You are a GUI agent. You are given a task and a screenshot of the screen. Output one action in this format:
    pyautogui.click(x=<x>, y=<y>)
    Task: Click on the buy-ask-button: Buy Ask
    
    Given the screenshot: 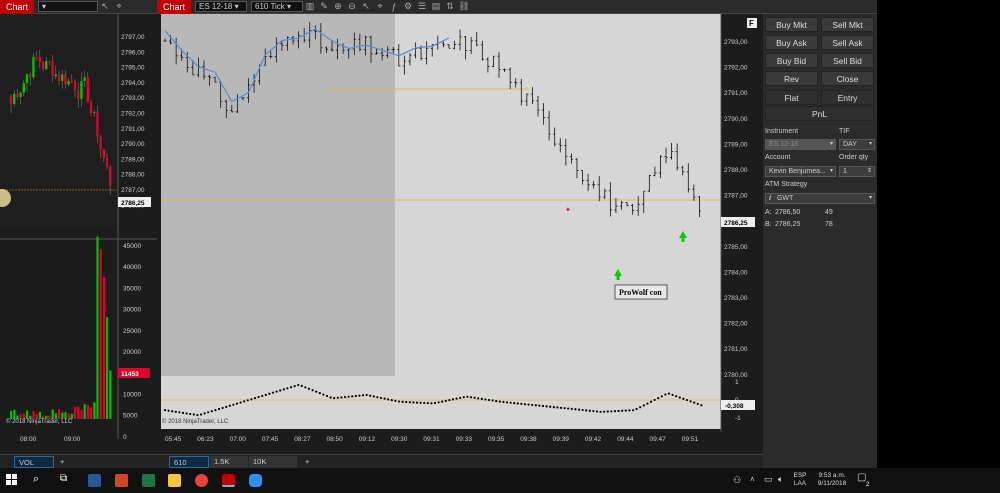 What is the action you would take?
    pyautogui.click(x=791, y=42)
    